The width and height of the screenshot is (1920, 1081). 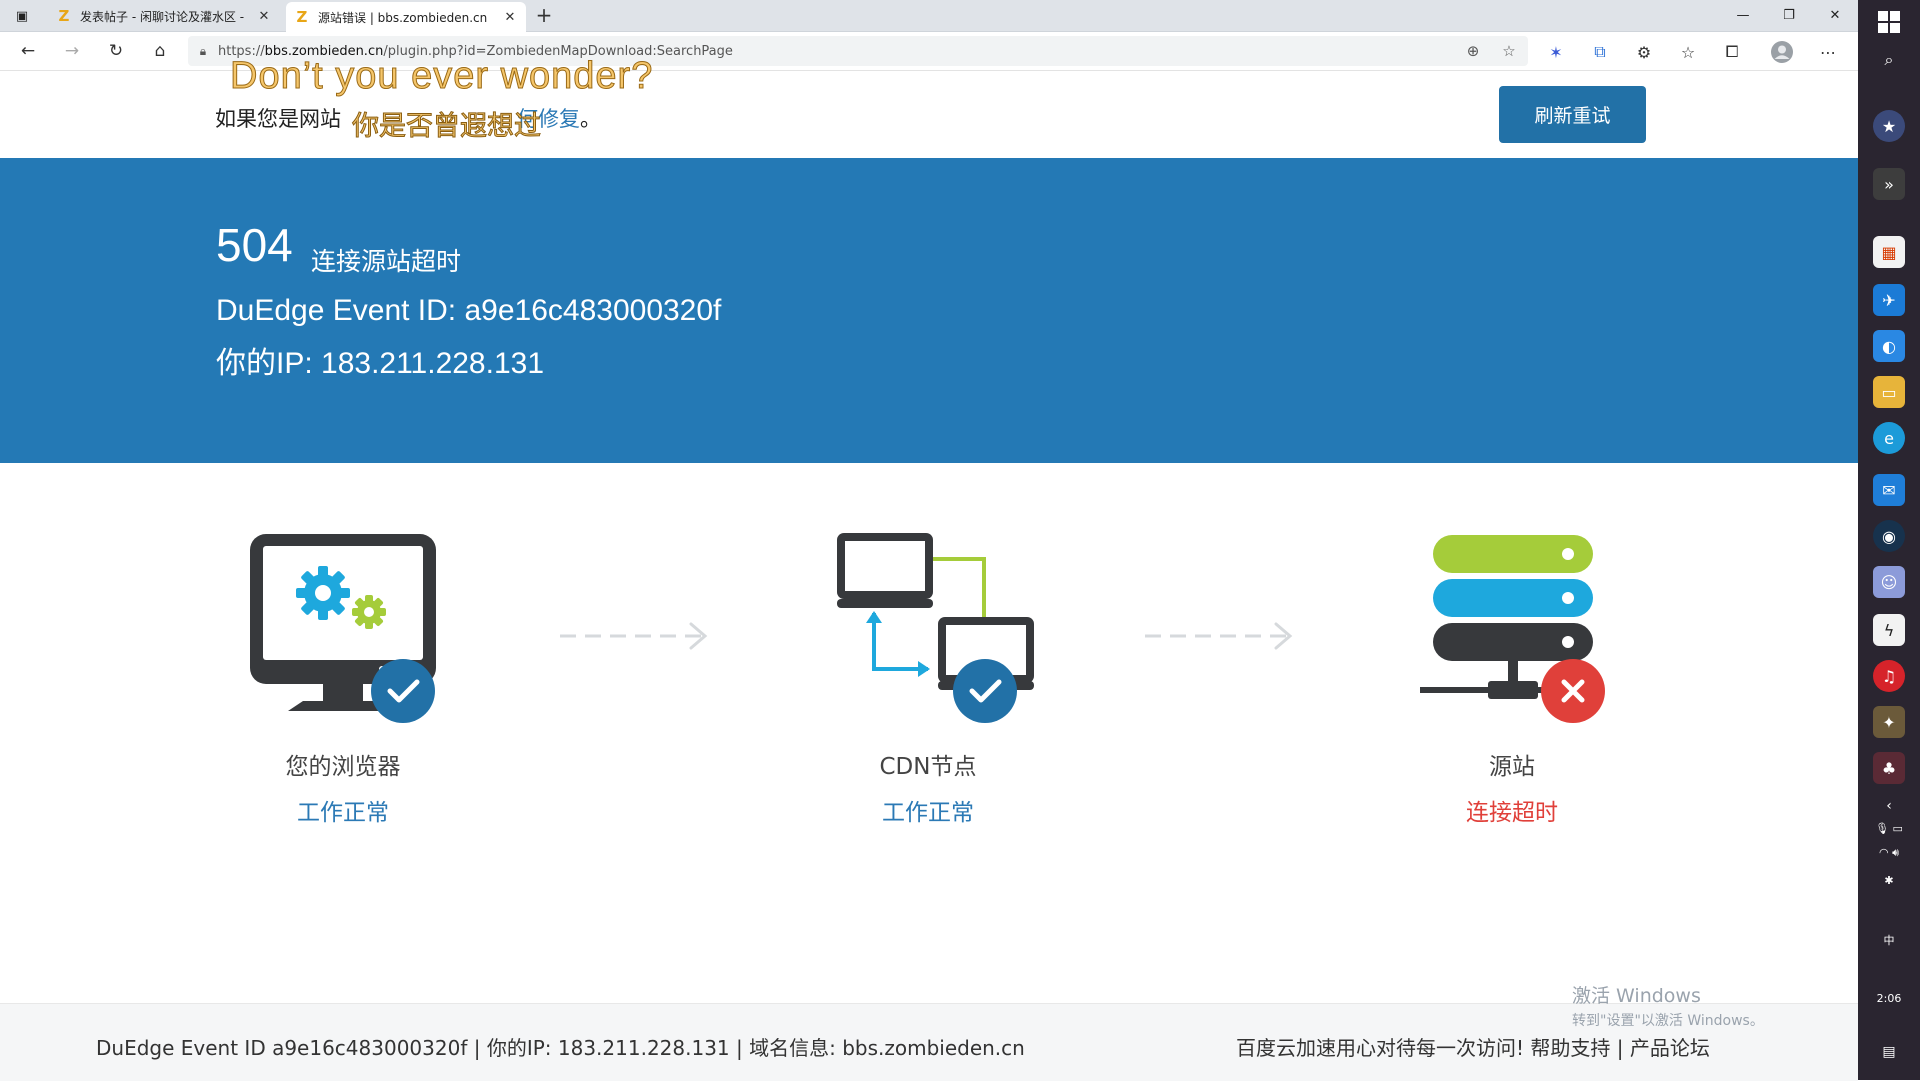 I want to click on screenshot-extension-icon: ⧉, so click(x=1600, y=52).